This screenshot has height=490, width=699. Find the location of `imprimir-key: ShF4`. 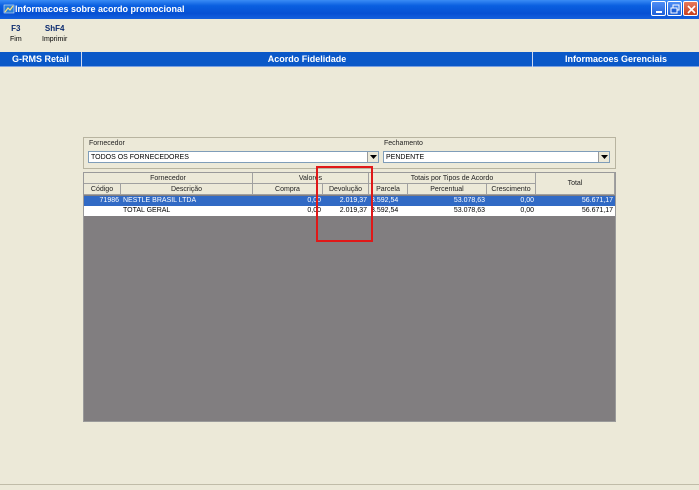

imprimir-key: ShF4 is located at coordinates (54, 28).